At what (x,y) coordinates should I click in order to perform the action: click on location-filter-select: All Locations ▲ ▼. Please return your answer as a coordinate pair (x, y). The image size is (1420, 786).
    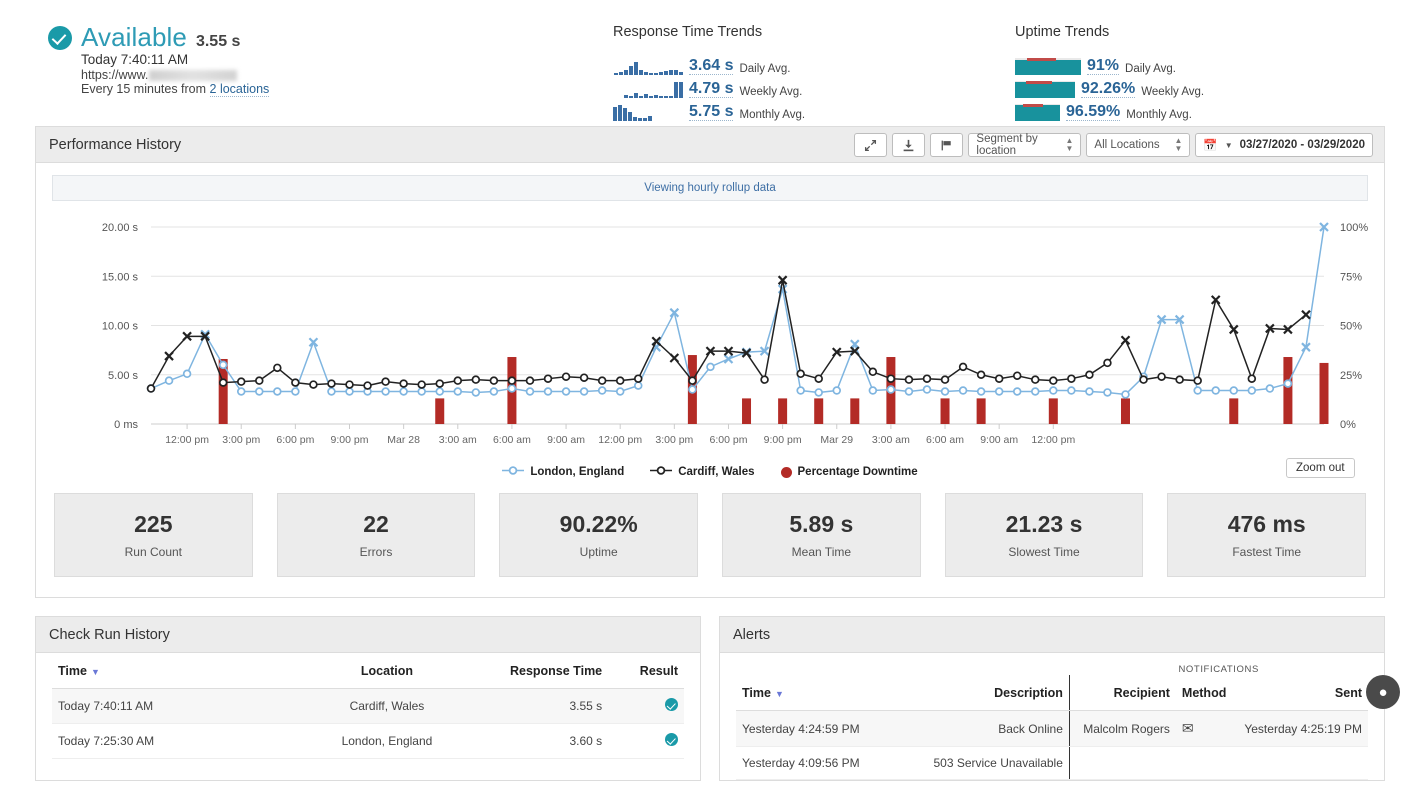
    Looking at the image, I should click on (1138, 145).